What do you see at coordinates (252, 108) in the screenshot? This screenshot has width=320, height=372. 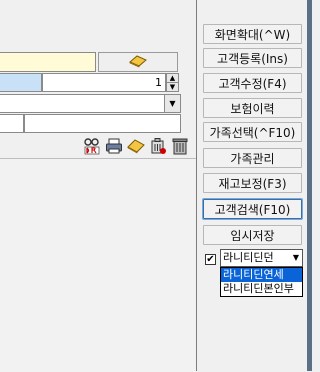 I see `insurance-history-button: 보험이력` at bounding box center [252, 108].